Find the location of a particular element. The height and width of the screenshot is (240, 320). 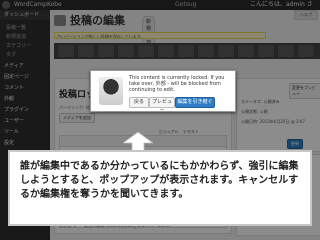

take-over-button: 編集を引き継ぐ is located at coordinates (195, 102).